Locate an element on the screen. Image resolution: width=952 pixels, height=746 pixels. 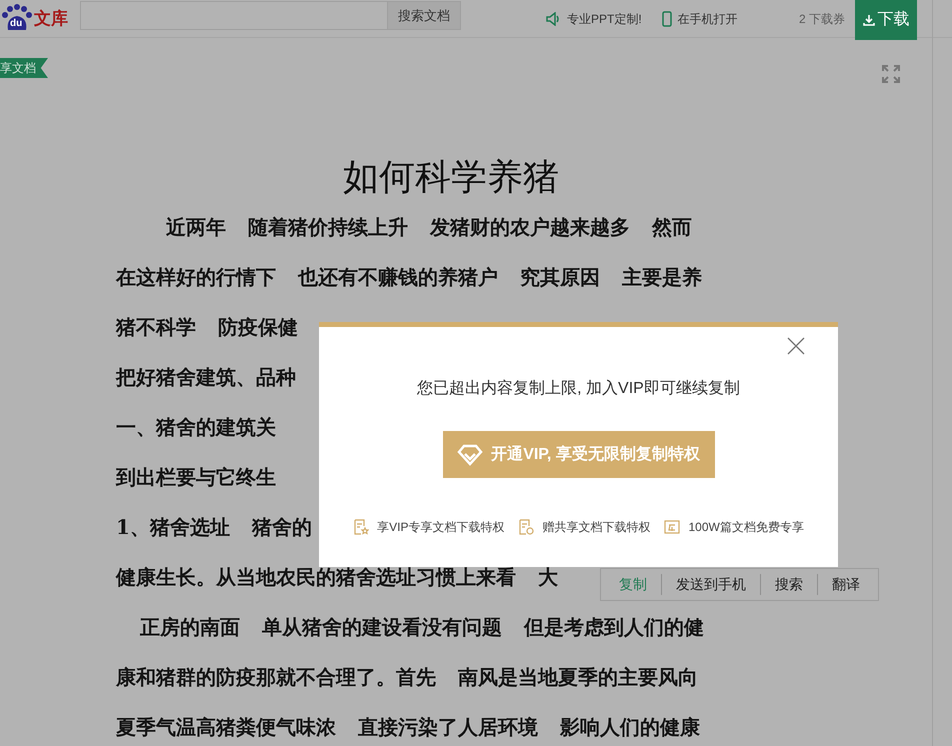
download-icon is located at coordinates (868, 20).